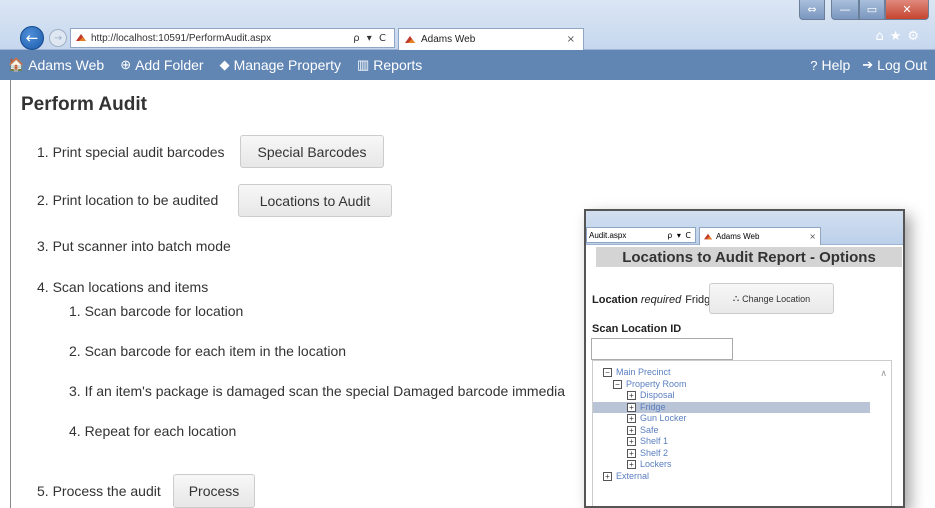 Image resolution: width=935 pixels, height=508 pixels. I want to click on bar-chart-icon: ▥, so click(363, 64).